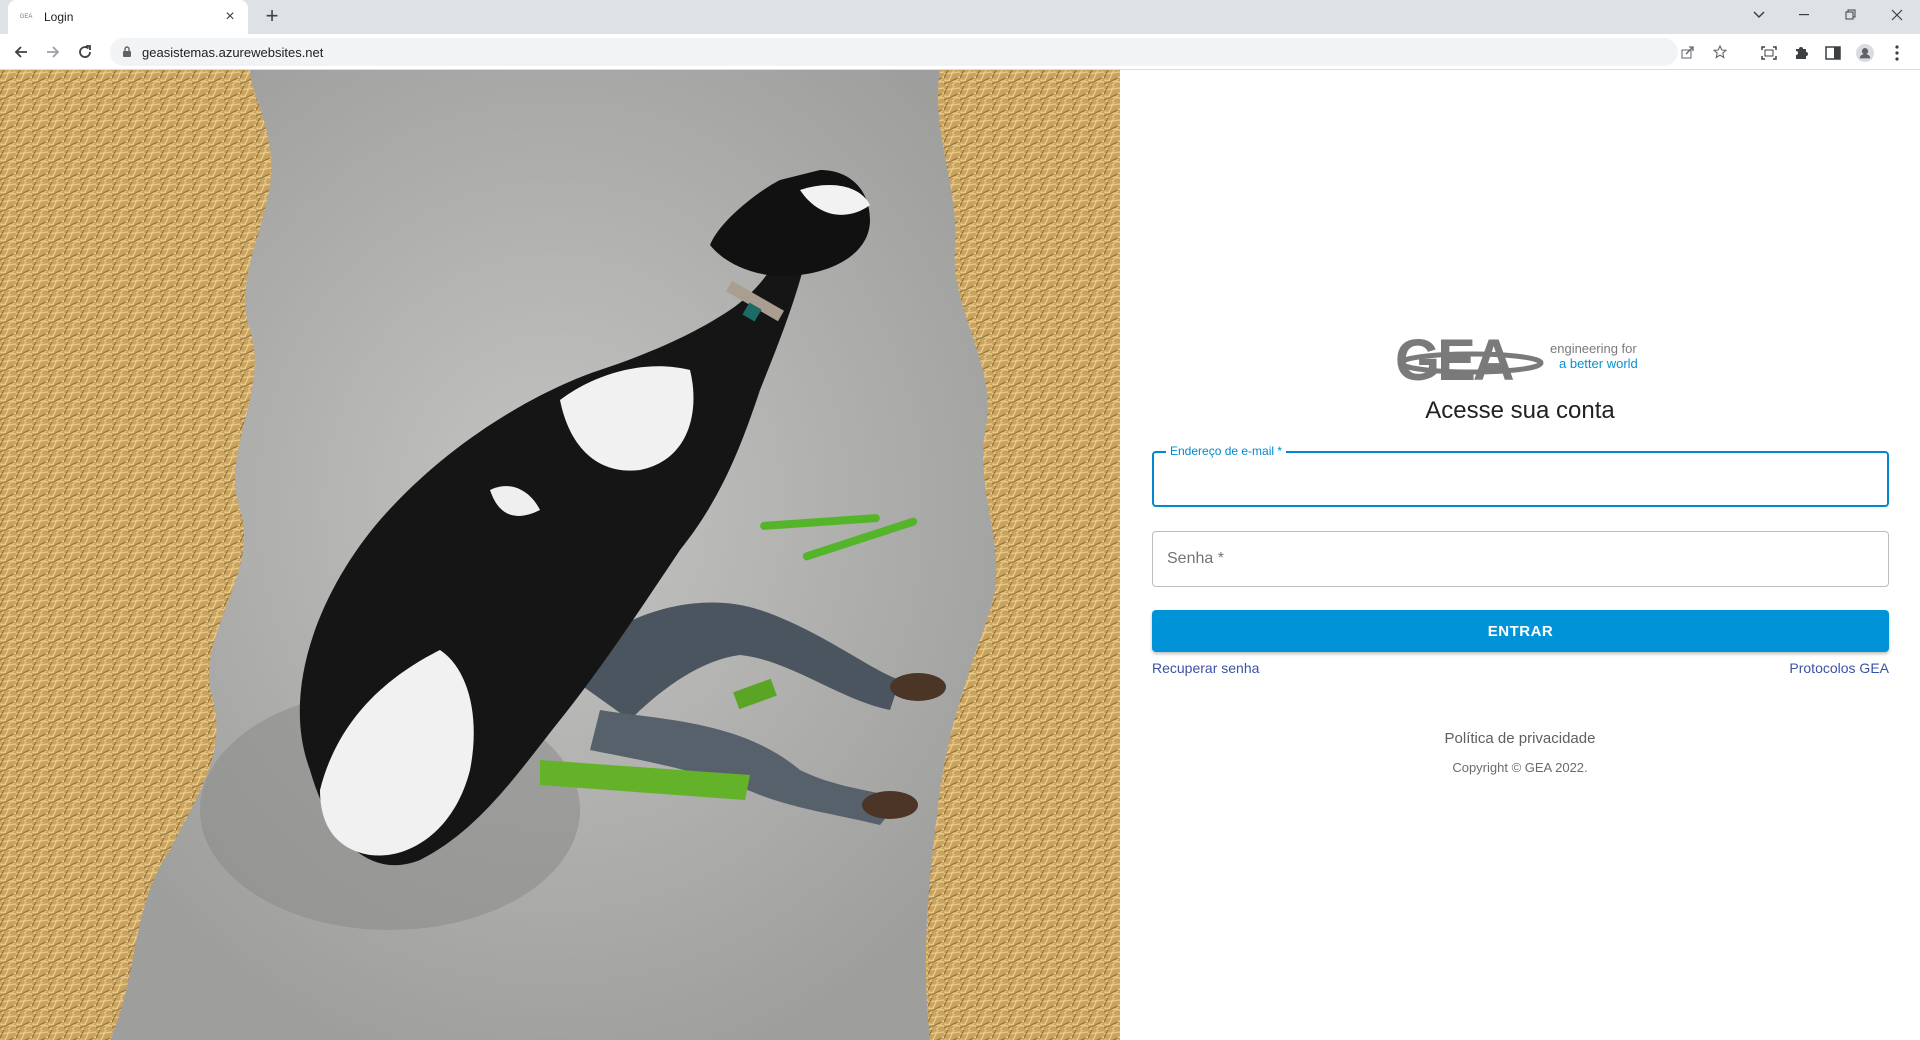 Image resolution: width=1920 pixels, height=1040 pixels. I want to click on logo-tagline-line1: engineering for, so click(1593, 348).